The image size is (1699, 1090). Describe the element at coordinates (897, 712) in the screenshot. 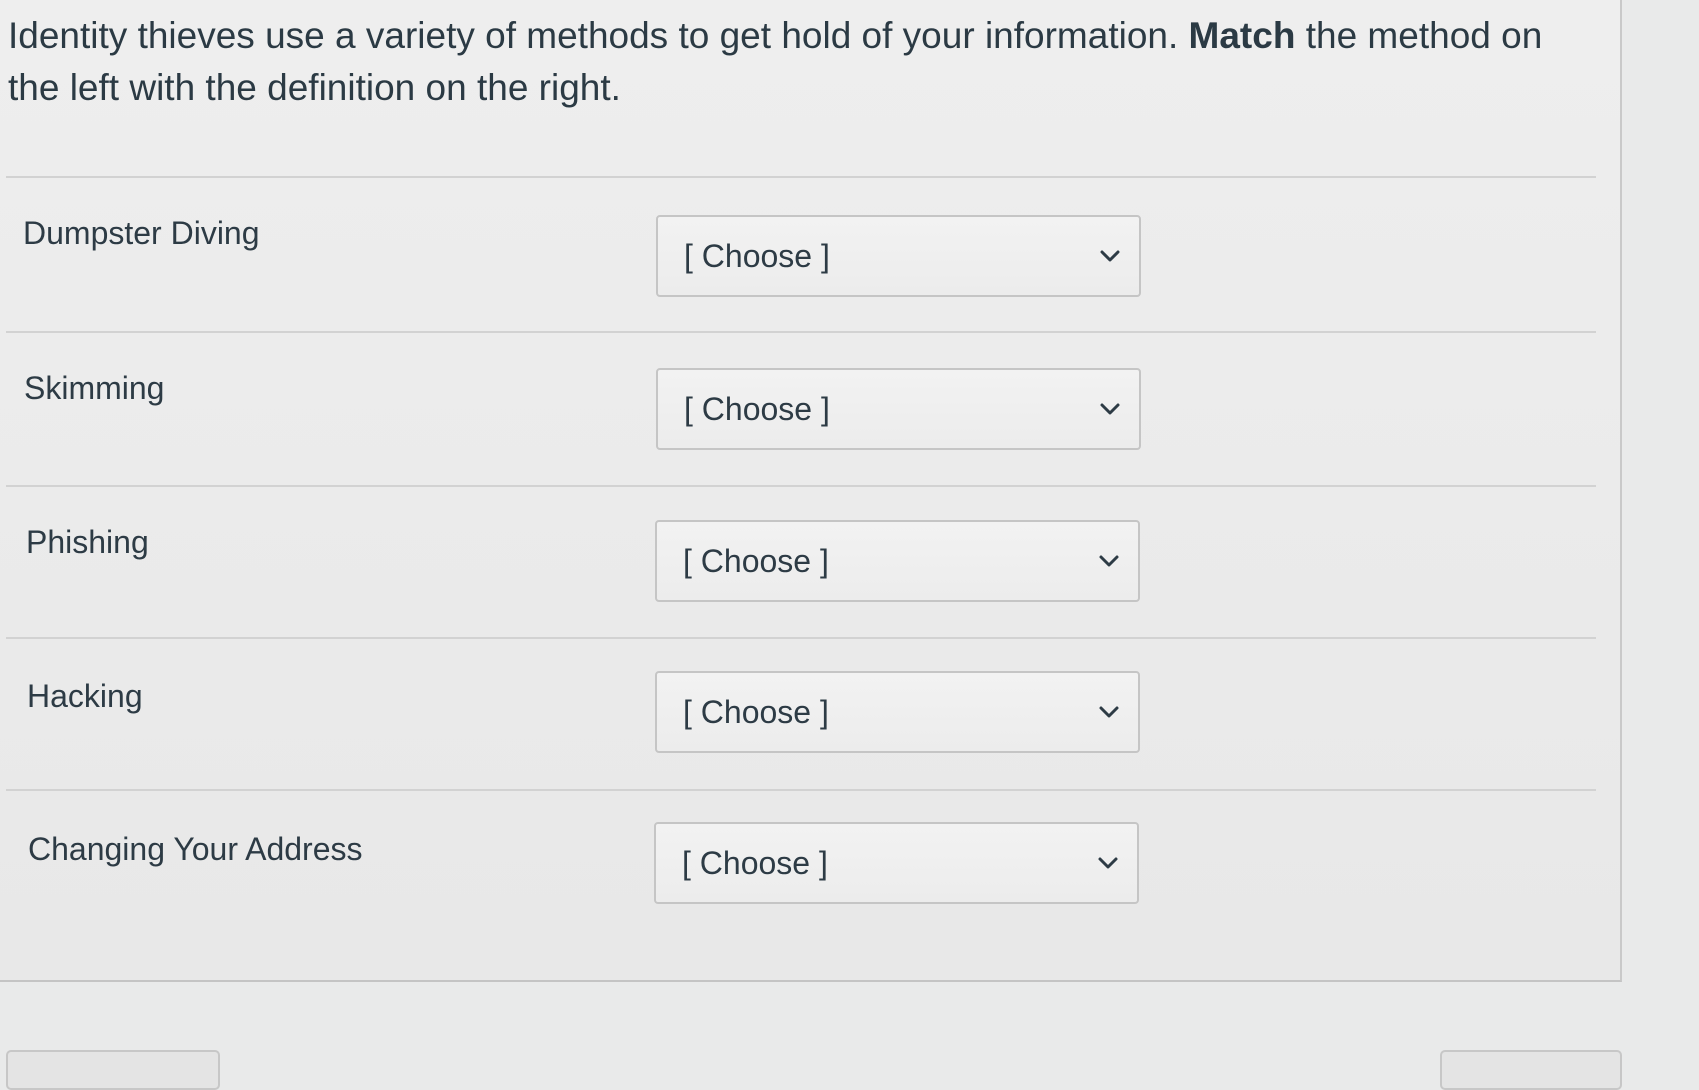

I see `match-select-hacking: [ Choose ]` at that location.